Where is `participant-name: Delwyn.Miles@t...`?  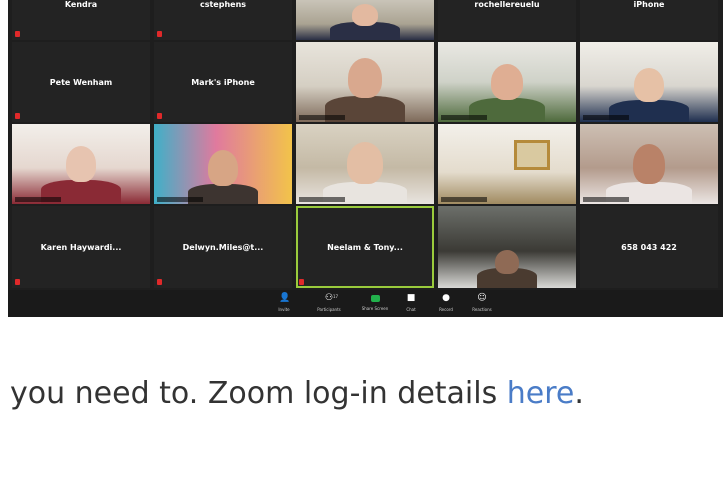
participant-name: Delwyn.Miles@t... is located at coordinates (223, 247).